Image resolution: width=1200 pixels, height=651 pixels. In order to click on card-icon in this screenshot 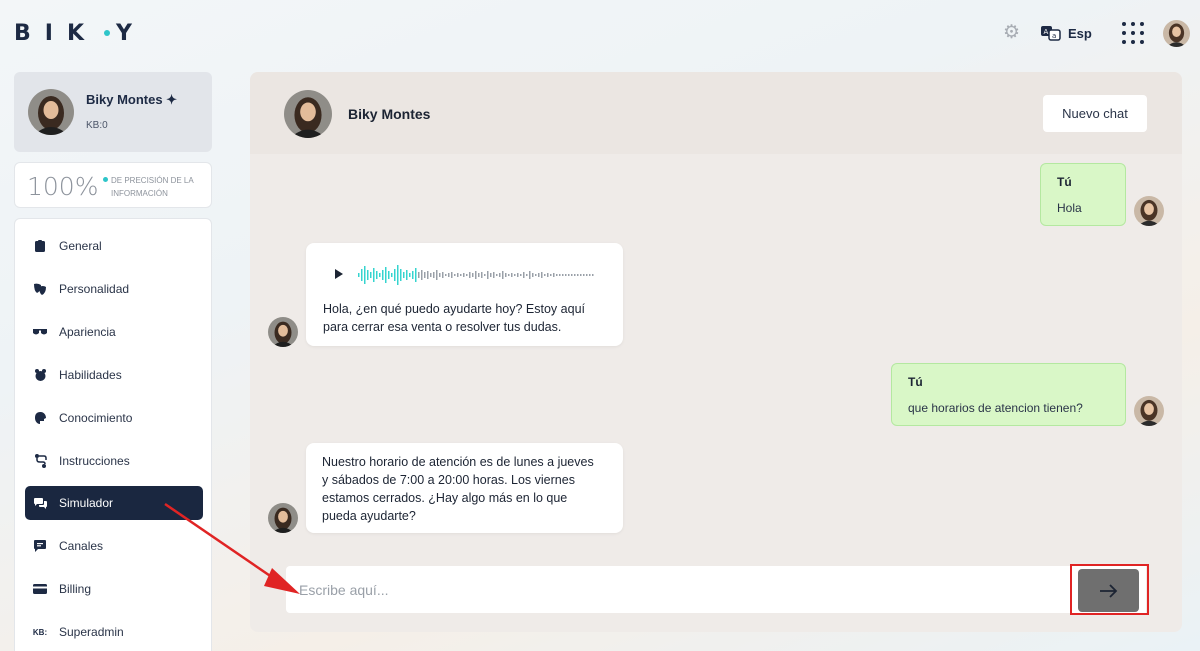, I will do `click(40, 589)`.